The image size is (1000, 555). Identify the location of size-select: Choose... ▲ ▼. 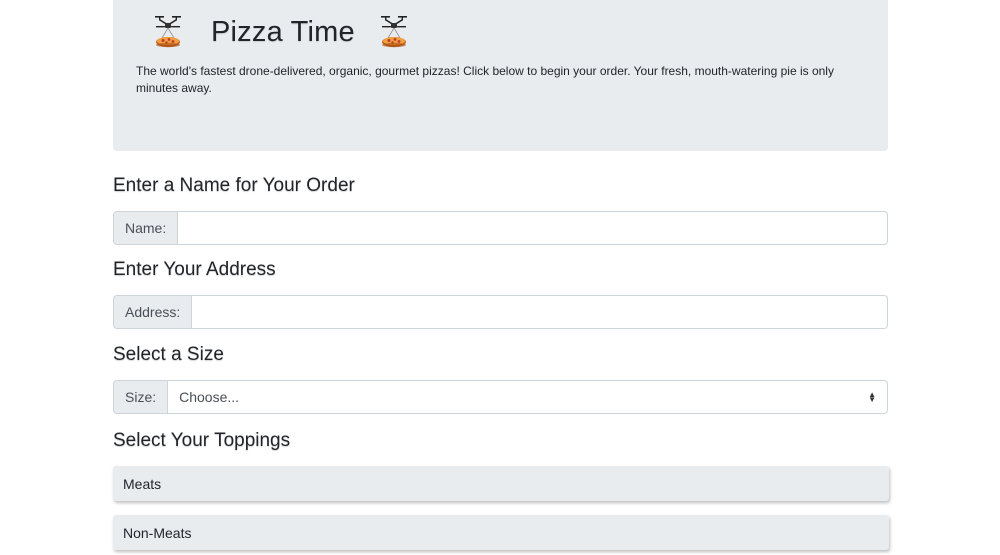
(528, 397).